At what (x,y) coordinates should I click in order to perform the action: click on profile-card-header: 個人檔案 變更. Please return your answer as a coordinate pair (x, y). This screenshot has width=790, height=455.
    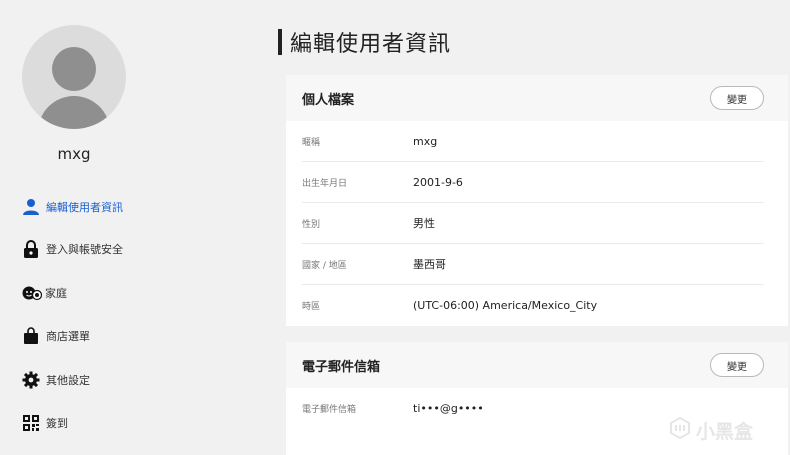
    Looking at the image, I should click on (537, 98).